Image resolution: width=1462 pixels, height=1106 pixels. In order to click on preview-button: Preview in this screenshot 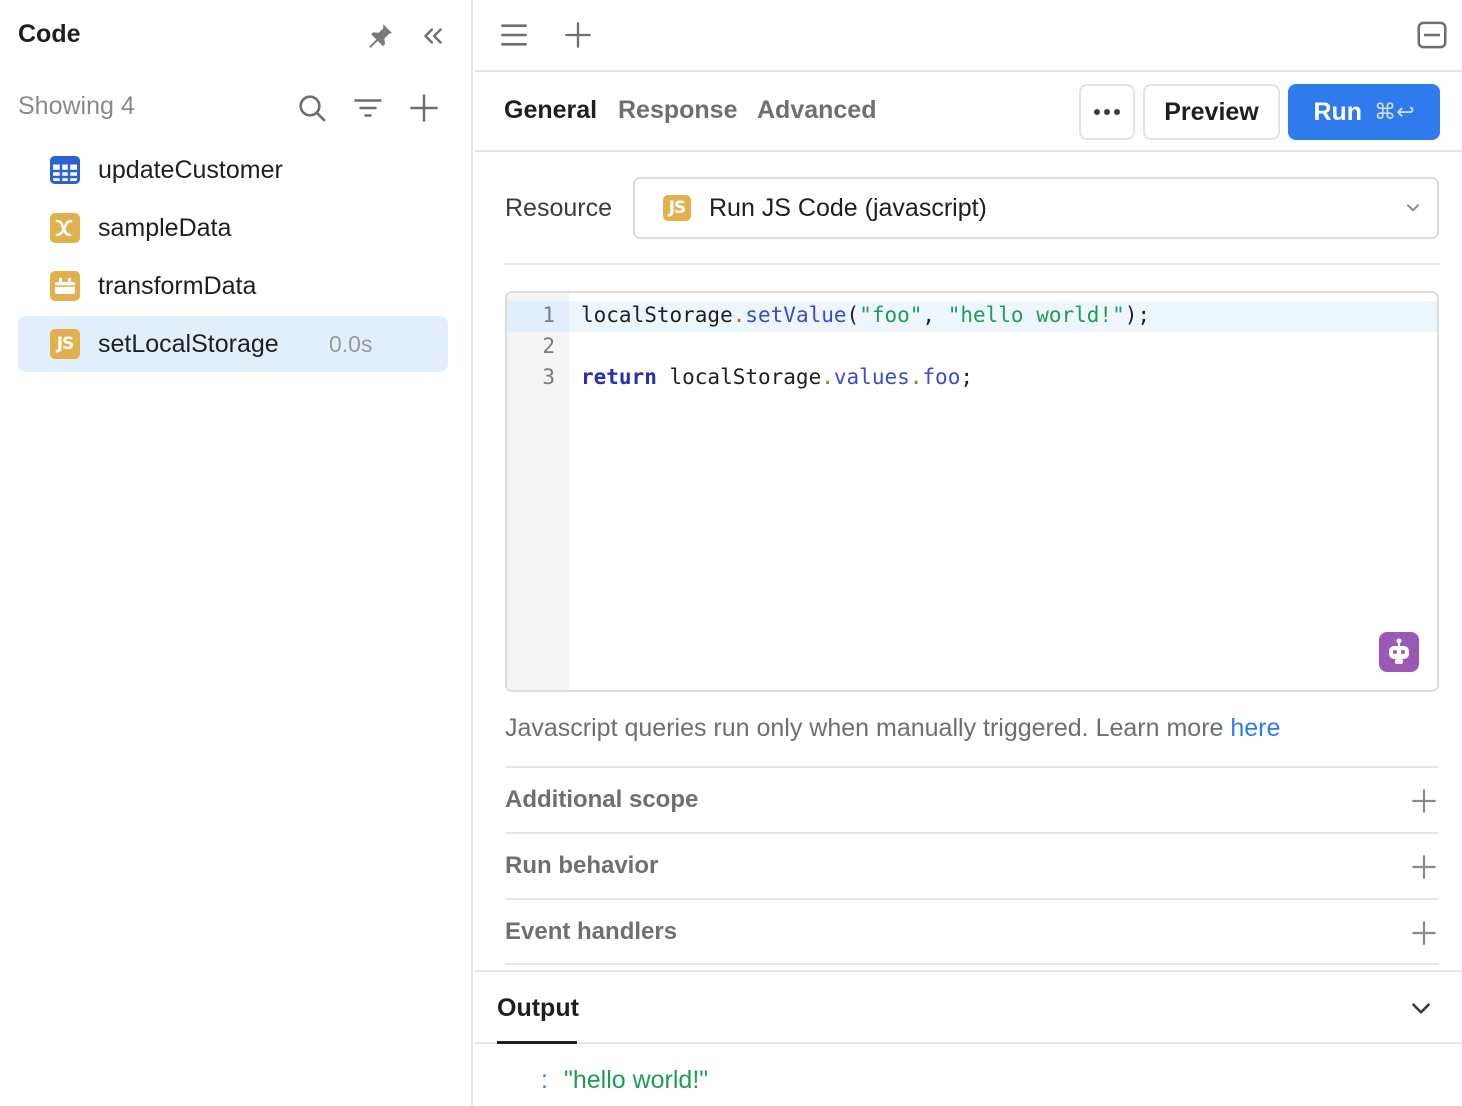, I will do `click(1211, 112)`.